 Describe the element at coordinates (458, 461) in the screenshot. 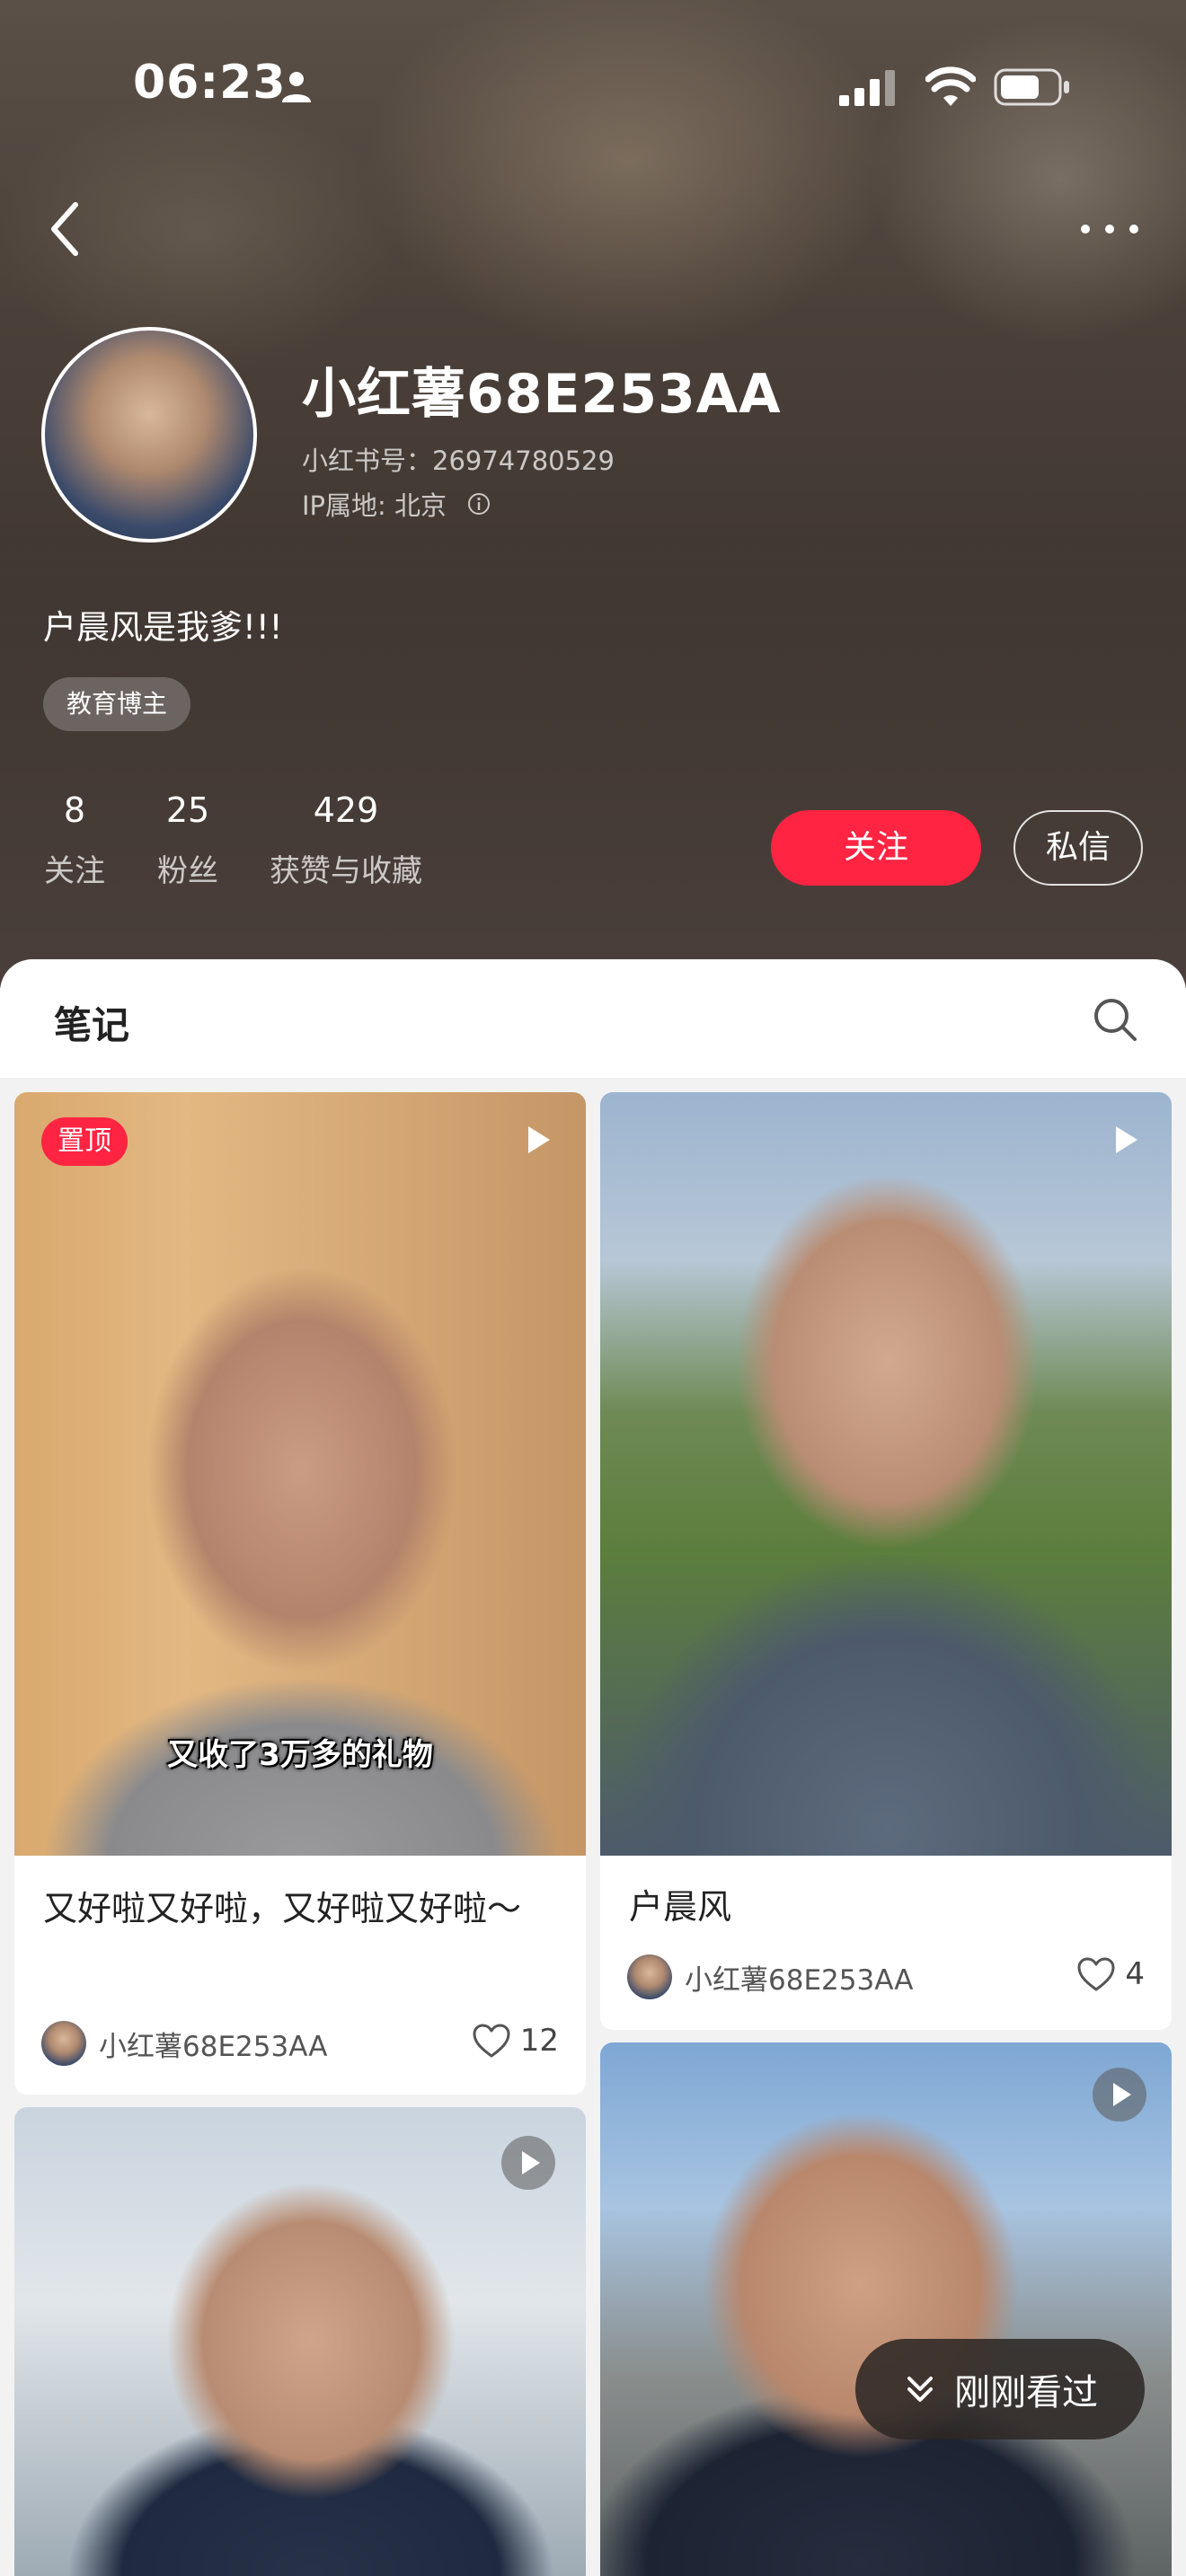

I see `redbook-id: 小红书号：26974780529` at that location.